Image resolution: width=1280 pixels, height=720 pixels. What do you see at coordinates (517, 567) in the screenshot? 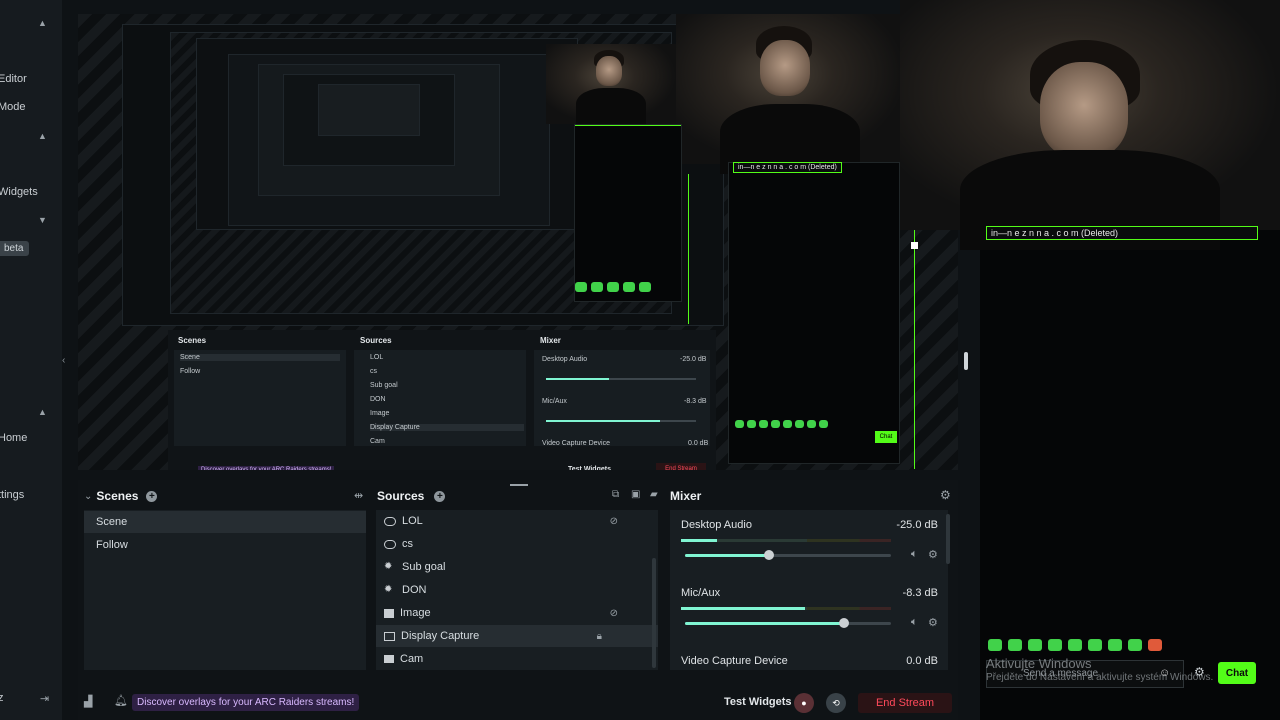
I see `source-item-sub-goal: ✹ Sub goal` at bounding box center [517, 567].